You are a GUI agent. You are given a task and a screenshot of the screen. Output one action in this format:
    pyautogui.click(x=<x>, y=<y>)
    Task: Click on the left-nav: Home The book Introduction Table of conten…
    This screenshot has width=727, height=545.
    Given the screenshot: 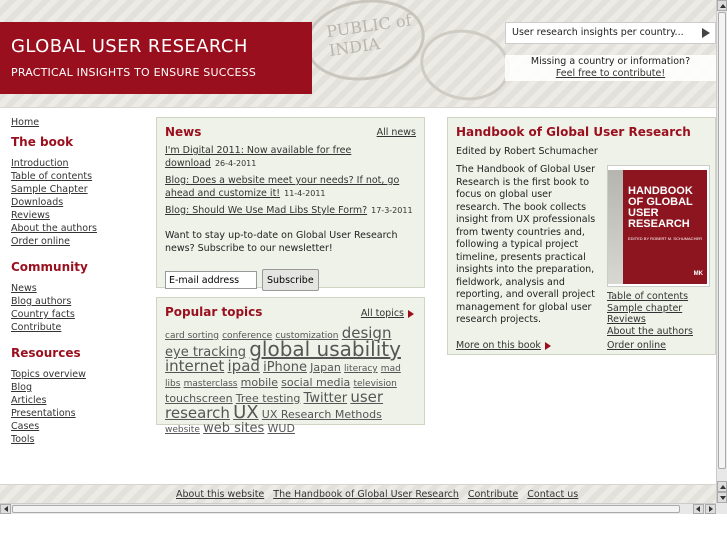 What is the action you would take?
    pyautogui.click(x=81, y=281)
    